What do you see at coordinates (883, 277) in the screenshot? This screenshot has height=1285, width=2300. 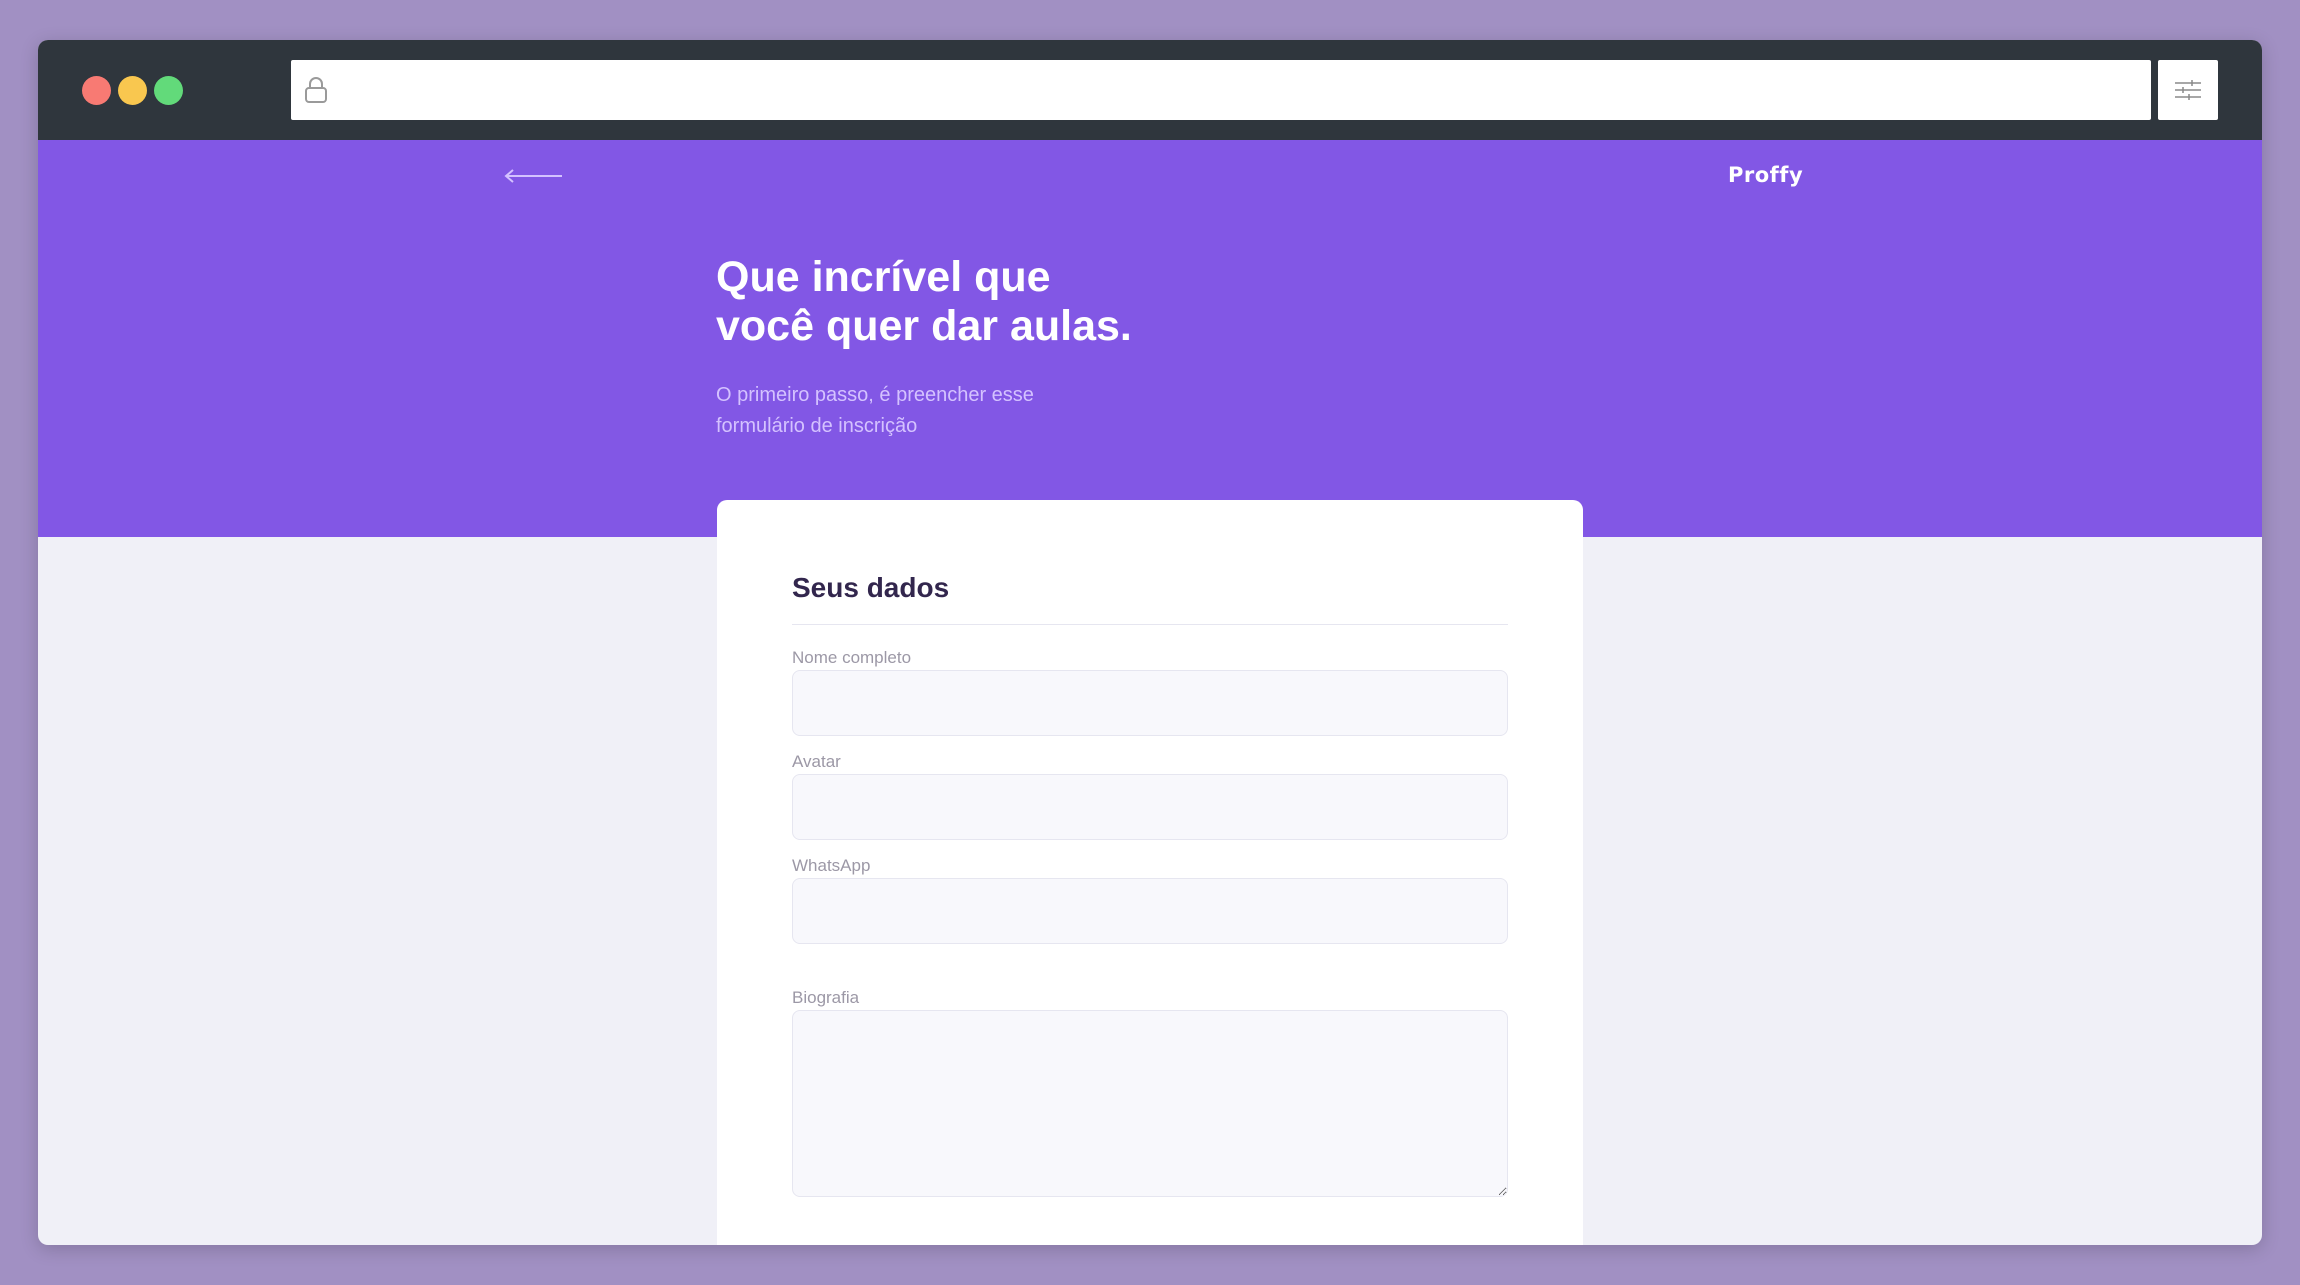 I see `page-title-line-1: Que incrível que` at bounding box center [883, 277].